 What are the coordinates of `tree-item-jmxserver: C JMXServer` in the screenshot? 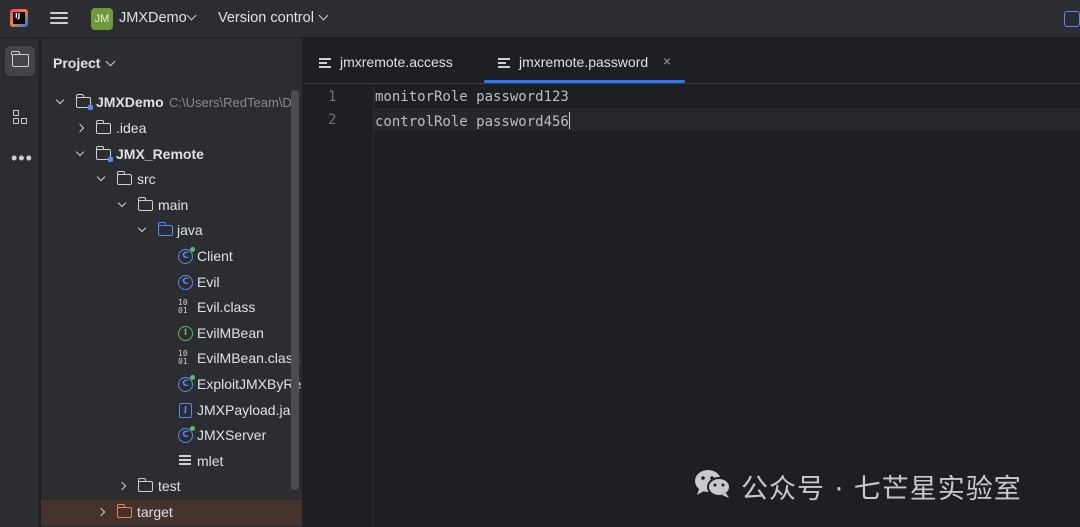 It's located at (171, 435).